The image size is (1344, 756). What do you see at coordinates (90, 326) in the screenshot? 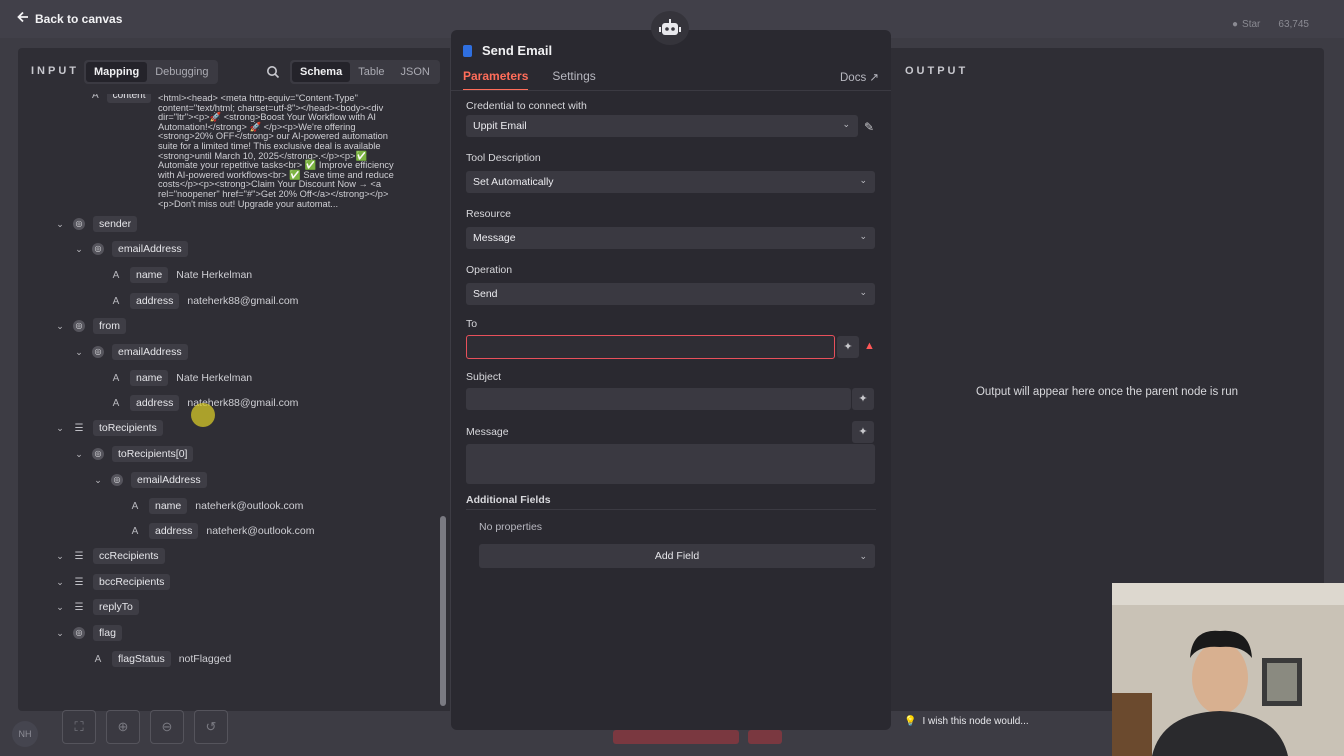
I see `tree-node-from: ⌄ ◎ from` at bounding box center [90, 326].